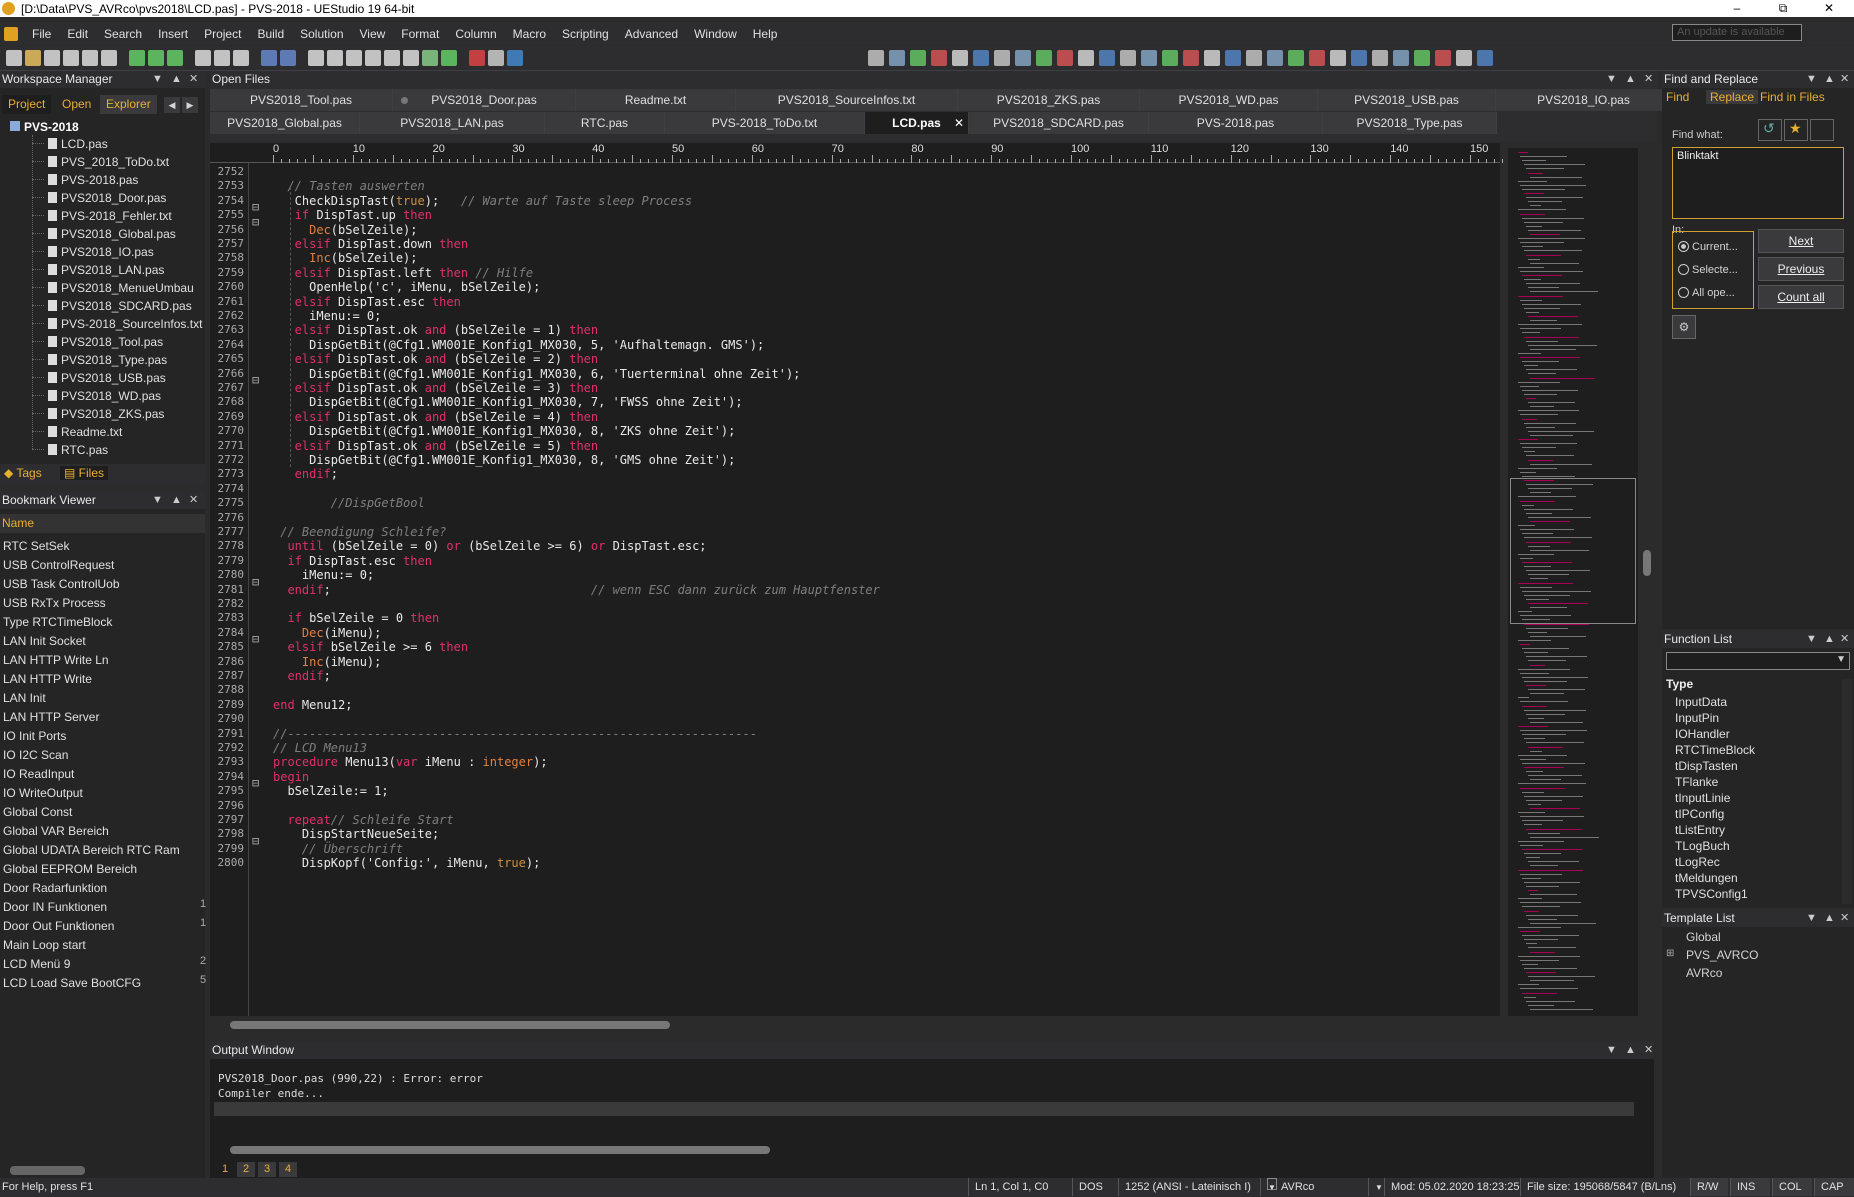 Image resolution: width=1854 pixels, height=1197 pixels. What do you see at coordinates (1796, 130) in the screenshot?
I see `favorites-icon: ★` at bounding box center [1796, 130].